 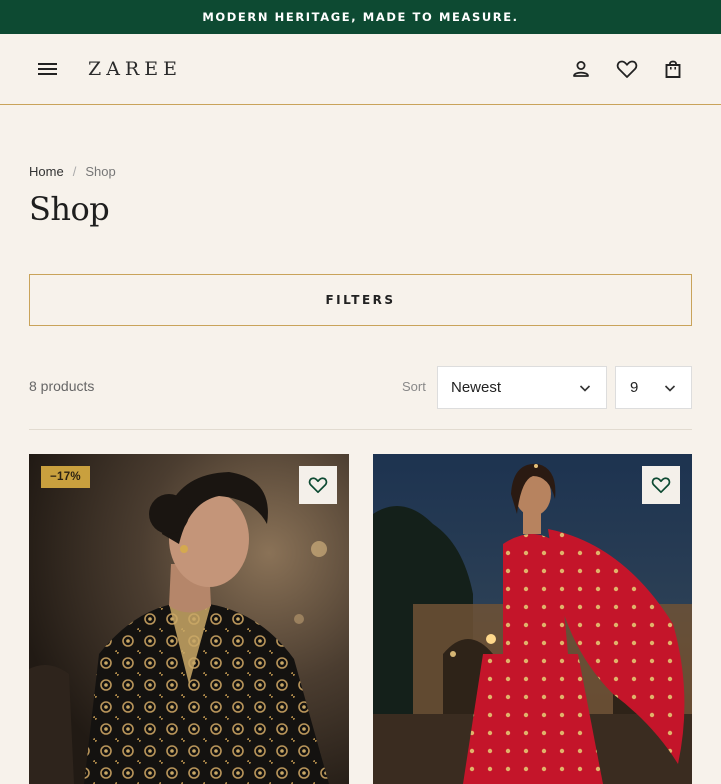 What do you see at coordinates (360, 17) in the screenshot?
I see `announcement-bar: MODERN HERITAGE, MADE TO MEASURE.` at bounding box center [360, 17].